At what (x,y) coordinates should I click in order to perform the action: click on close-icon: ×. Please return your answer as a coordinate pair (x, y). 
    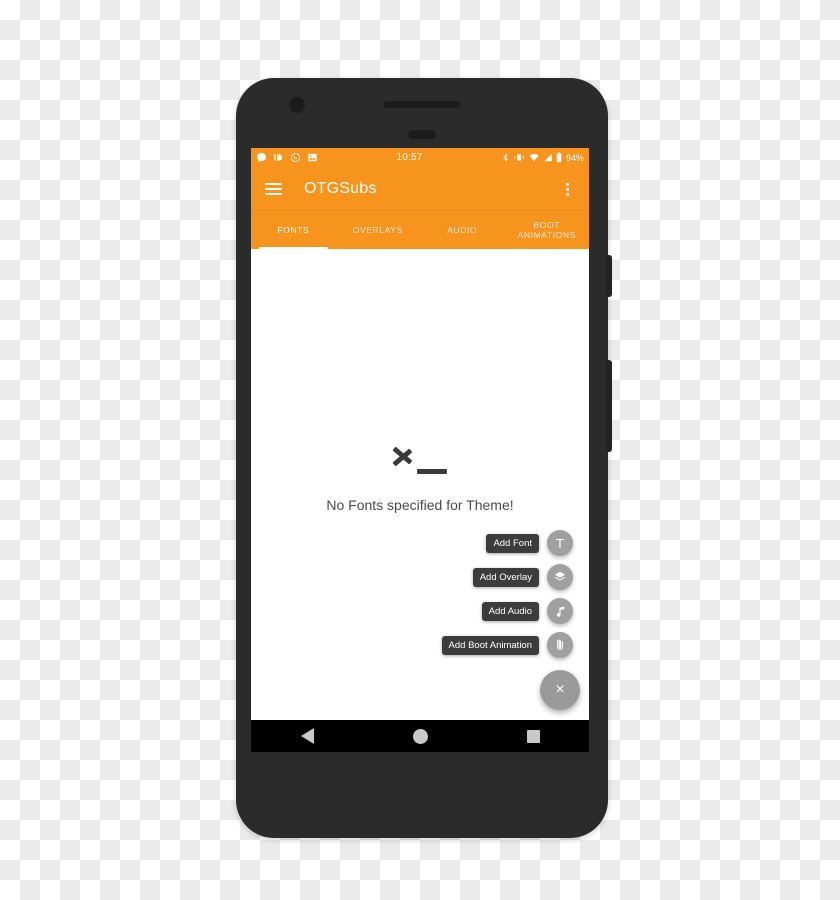
    Looking at the image, I should click on (560, 689).